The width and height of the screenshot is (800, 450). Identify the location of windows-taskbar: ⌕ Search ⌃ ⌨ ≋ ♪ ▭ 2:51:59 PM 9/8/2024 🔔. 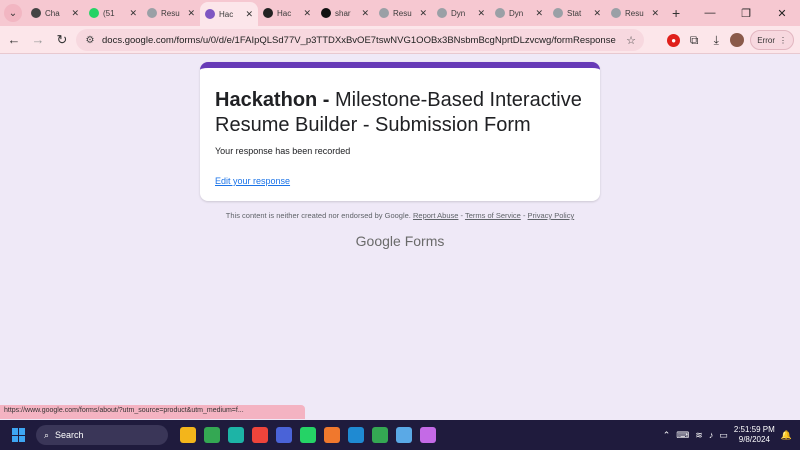
(400, 435).